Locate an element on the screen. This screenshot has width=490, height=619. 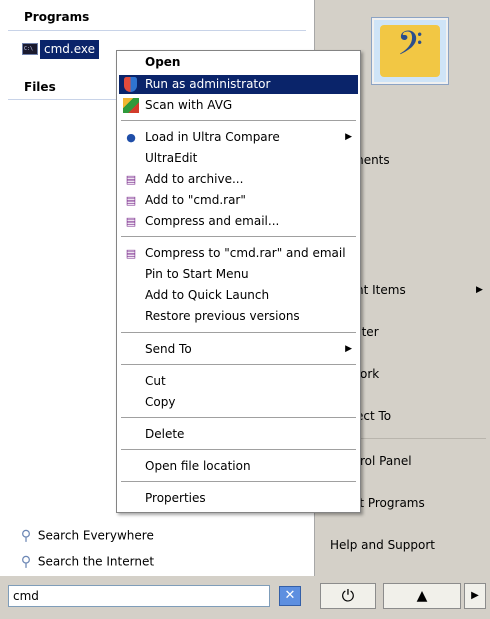
menu-item-compress-to-cmd-rar-and-email: ▤ Compress to "cmd.rar" and email is located at coordinates (238, 253).